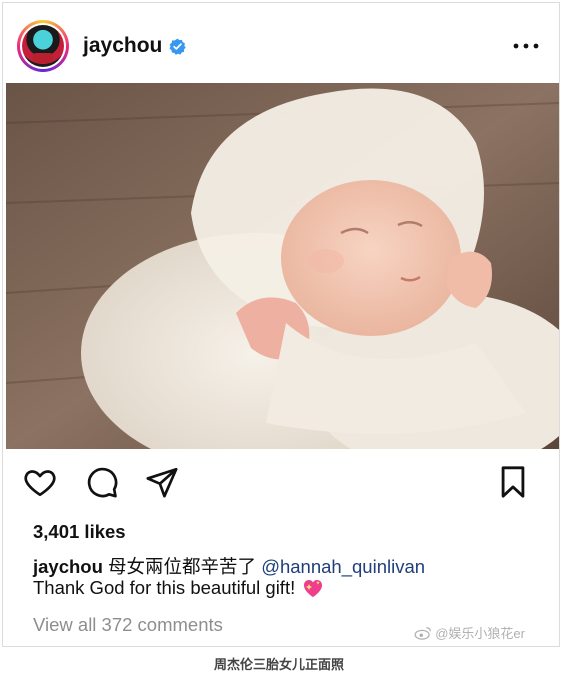  I want to click on like-heart-icon, so click(40, 482).